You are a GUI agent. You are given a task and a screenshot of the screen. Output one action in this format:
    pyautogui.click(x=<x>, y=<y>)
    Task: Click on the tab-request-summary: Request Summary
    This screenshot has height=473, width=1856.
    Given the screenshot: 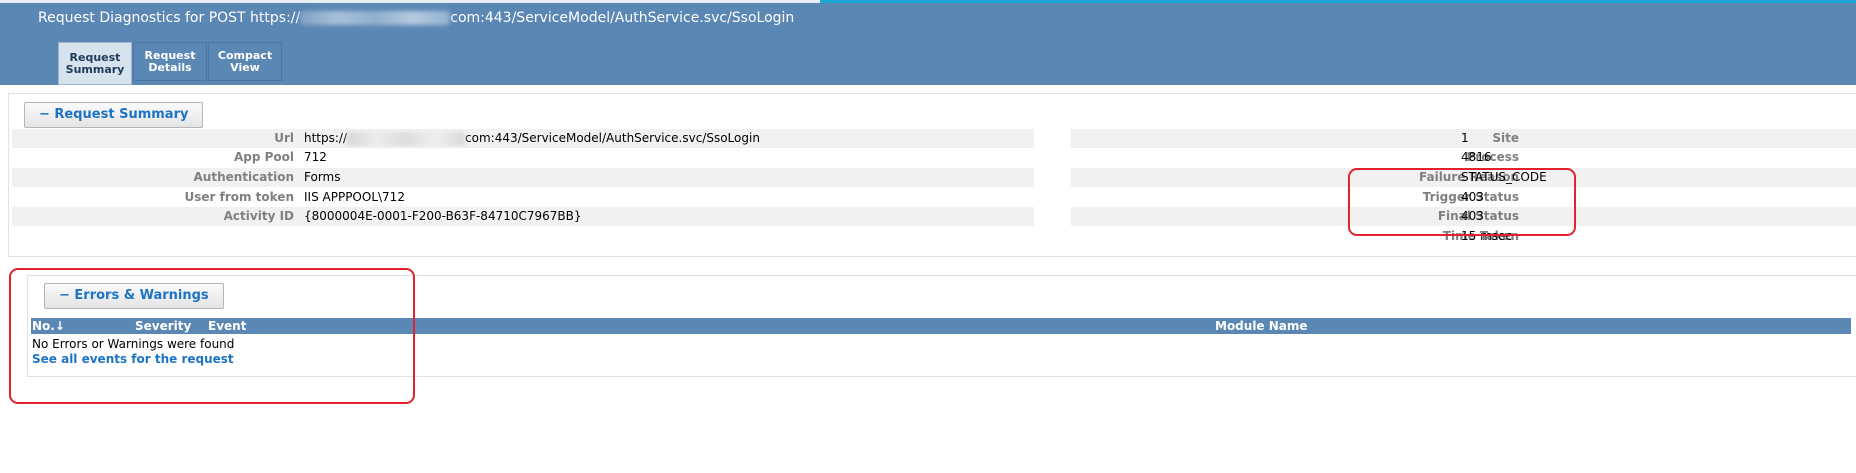 What is the action you would take?
    pyautogui.click(x=95, y=63)
    